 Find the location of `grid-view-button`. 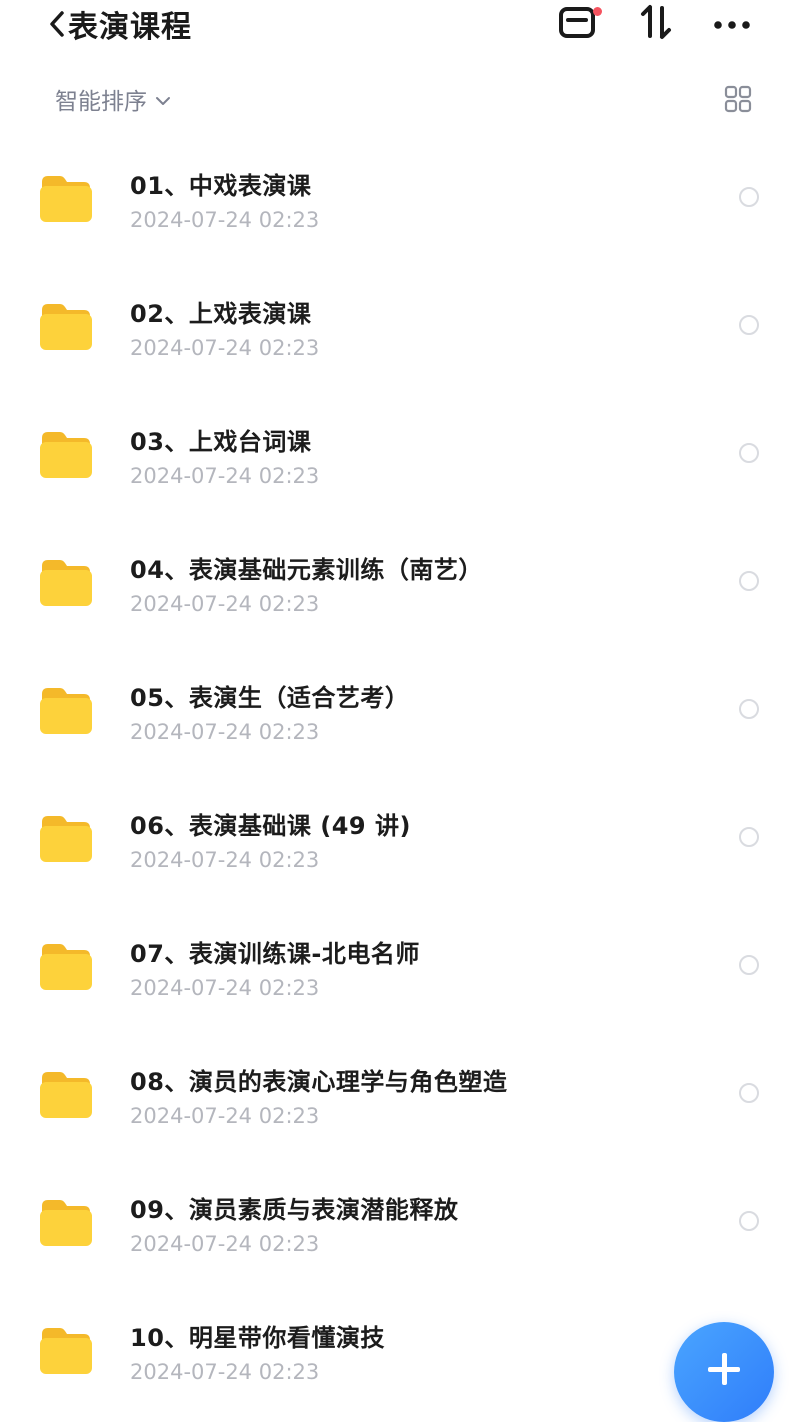

grid-view-button is located at coordinates (738, 101).